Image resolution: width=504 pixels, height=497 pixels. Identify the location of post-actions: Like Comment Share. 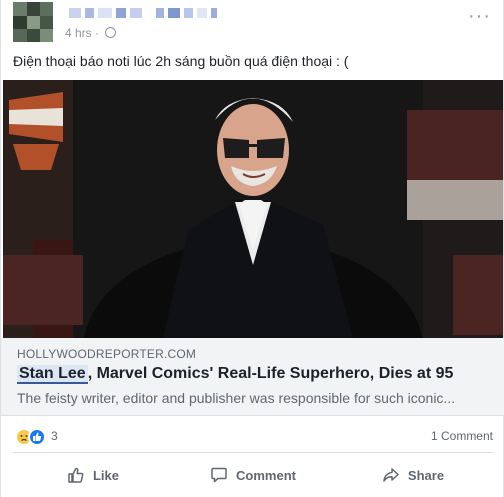
(253, 475).